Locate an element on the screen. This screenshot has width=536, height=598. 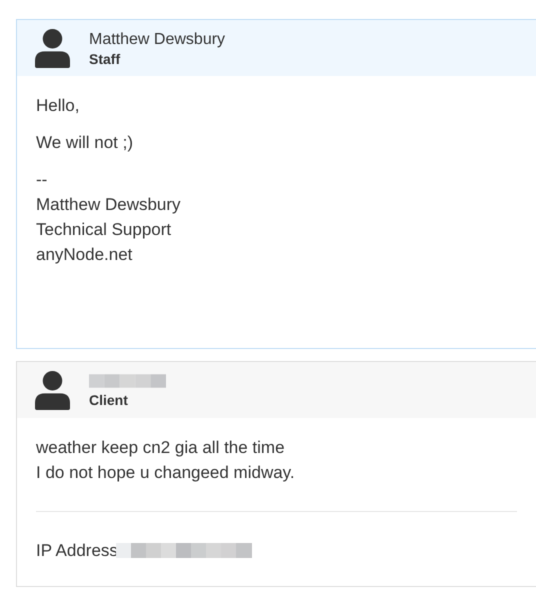
message-text: We will not ;) is located at coordinates (85, 143).